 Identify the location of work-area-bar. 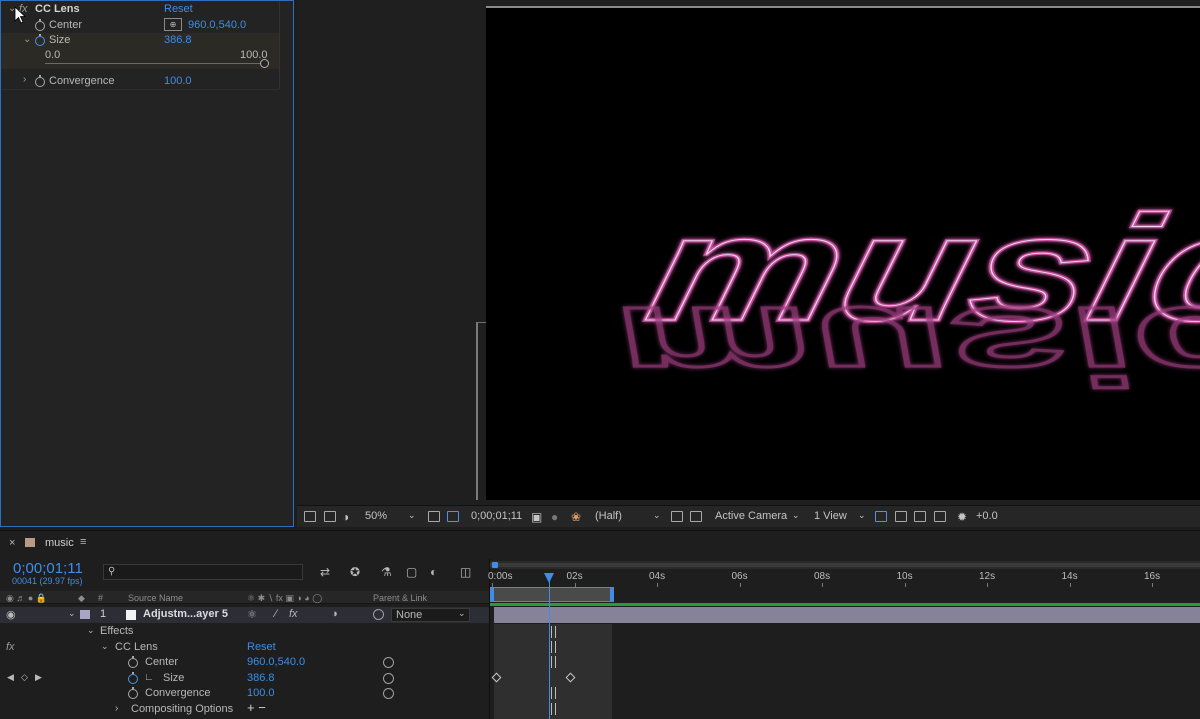
(845, 565).